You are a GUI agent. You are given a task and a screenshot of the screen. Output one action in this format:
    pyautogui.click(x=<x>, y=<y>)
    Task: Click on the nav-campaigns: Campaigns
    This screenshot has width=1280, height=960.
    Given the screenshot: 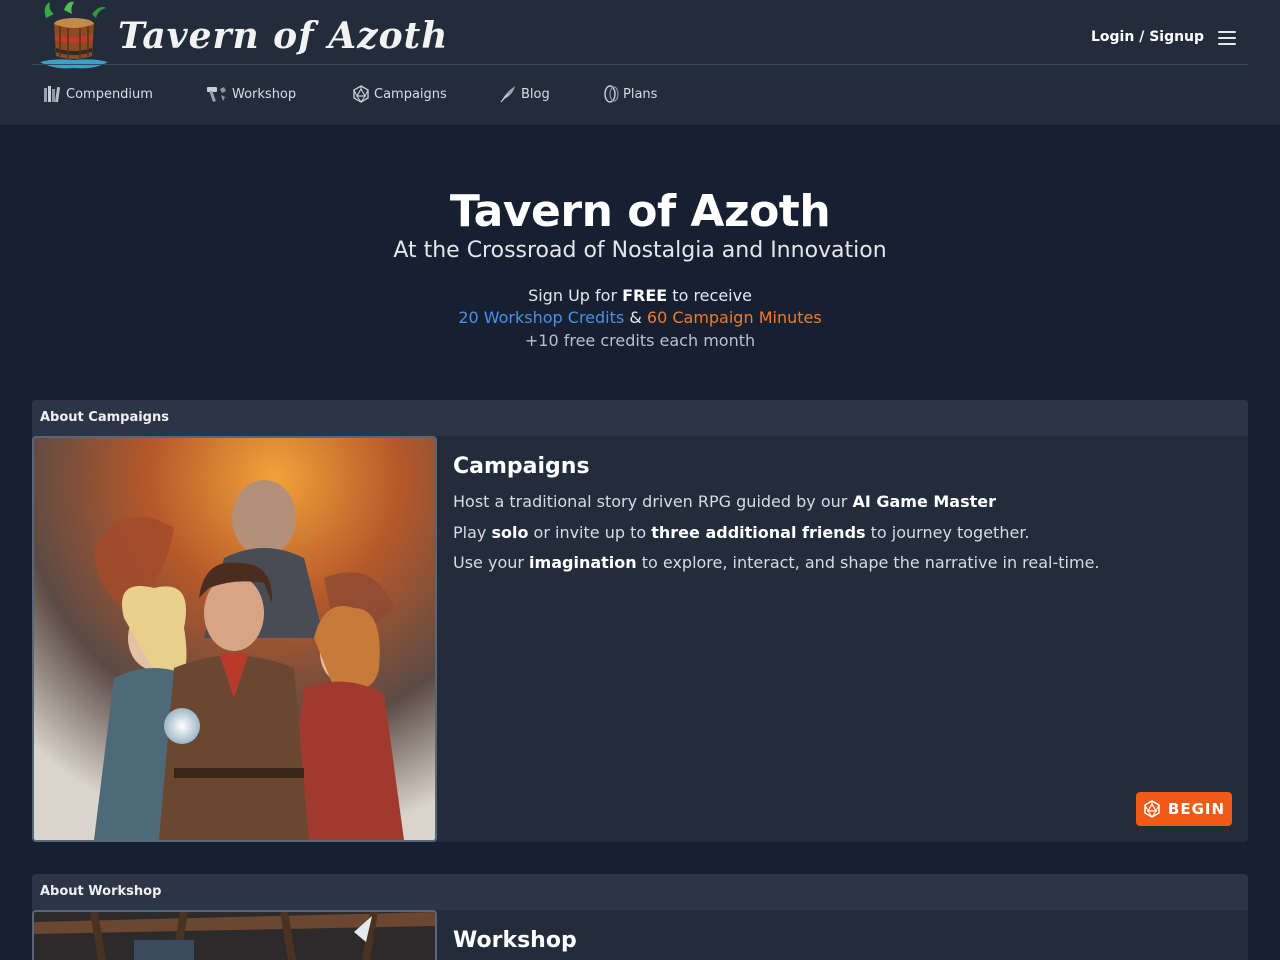 What is the action you would take?
    pyautogui.click(x=399, y=94)
    